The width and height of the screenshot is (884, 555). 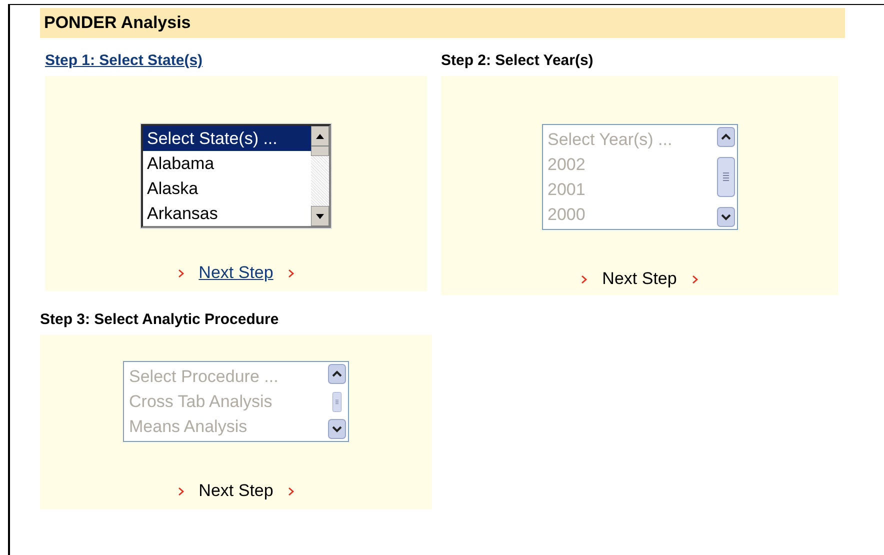 What do you see at coordinates (236, 273) in the screenshot?
I see `next-step-link: Next Step` at bounding box center [236, 273].